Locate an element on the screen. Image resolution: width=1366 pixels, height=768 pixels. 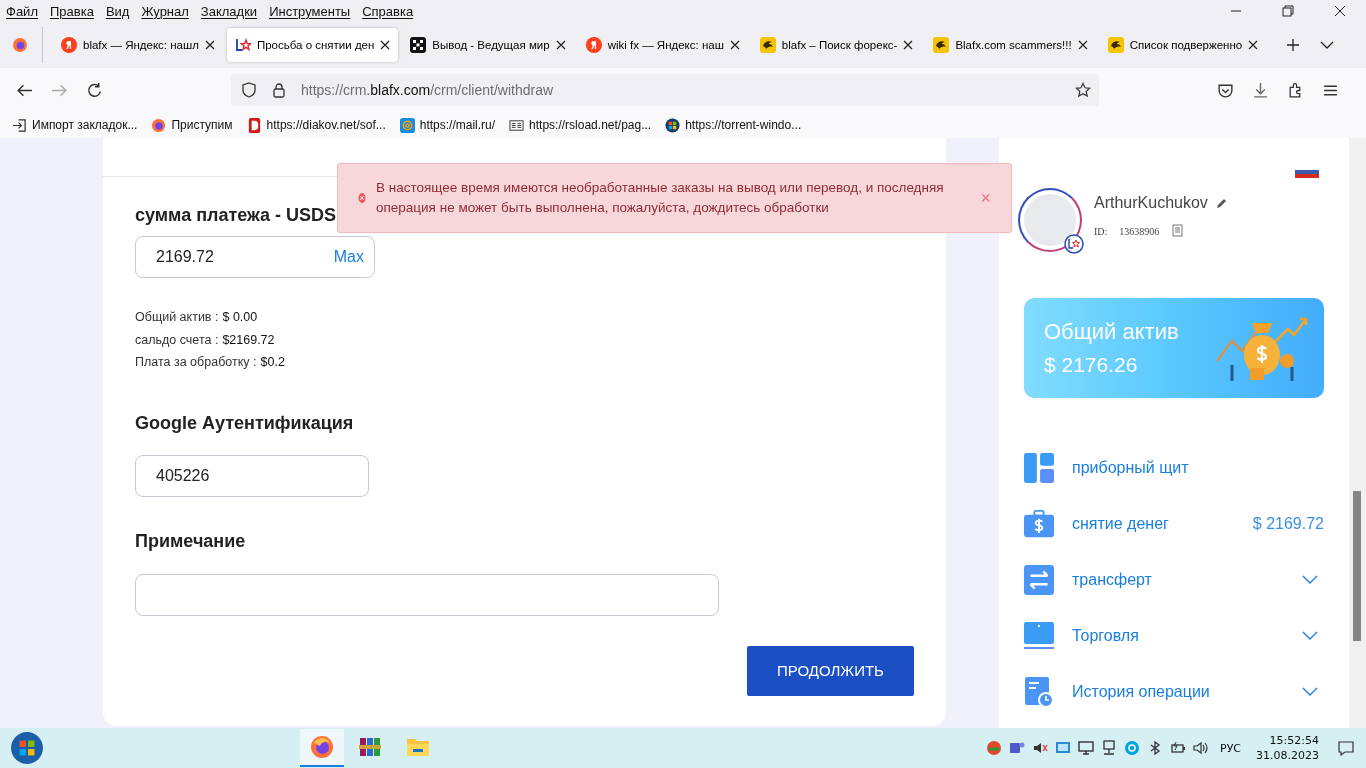
amount-heading: сумма платежа - USDS is located at coordinates (236, 215).